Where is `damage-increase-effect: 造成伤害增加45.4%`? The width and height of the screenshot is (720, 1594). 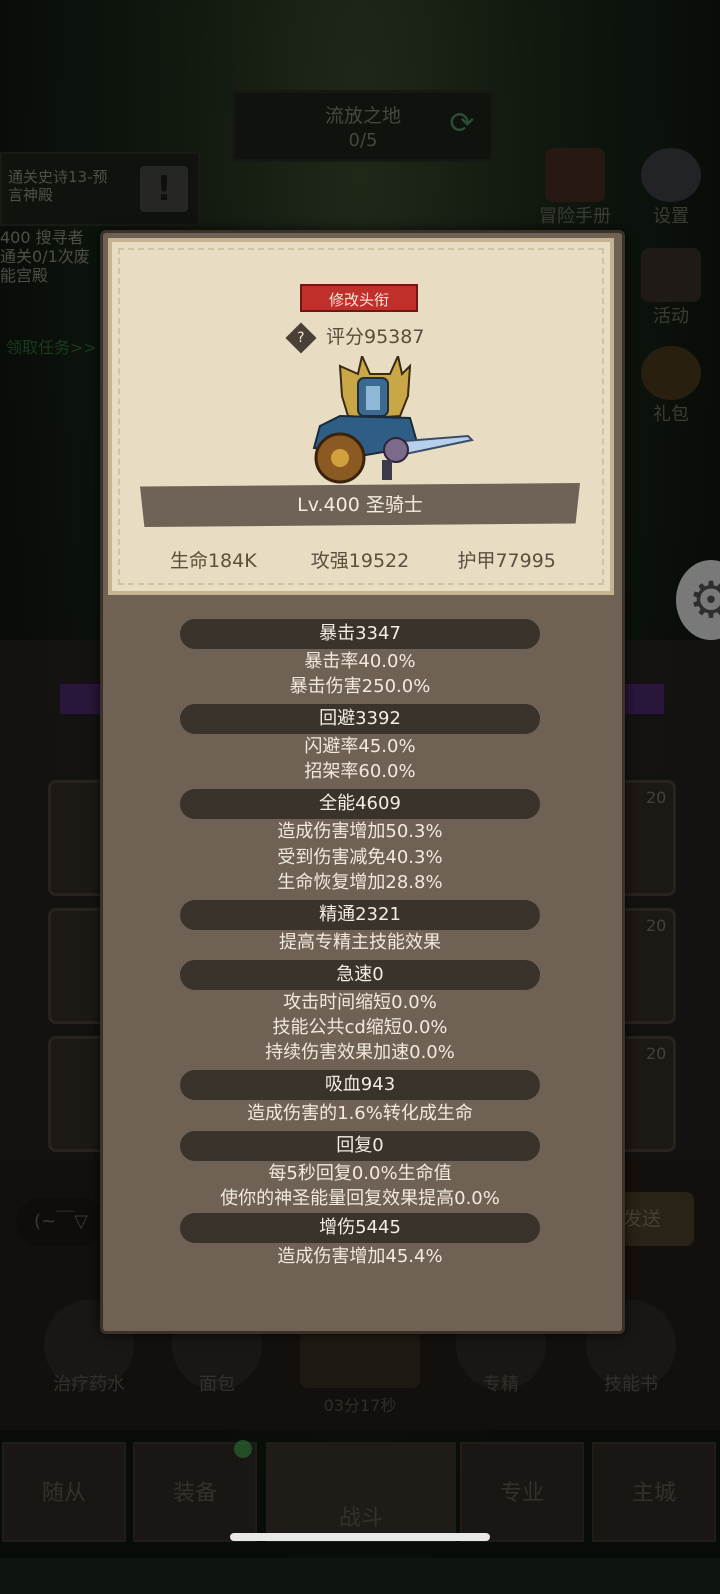 damage-increase-effect: 造成伤害增加45.4% is located at coordinates (360, 1256).